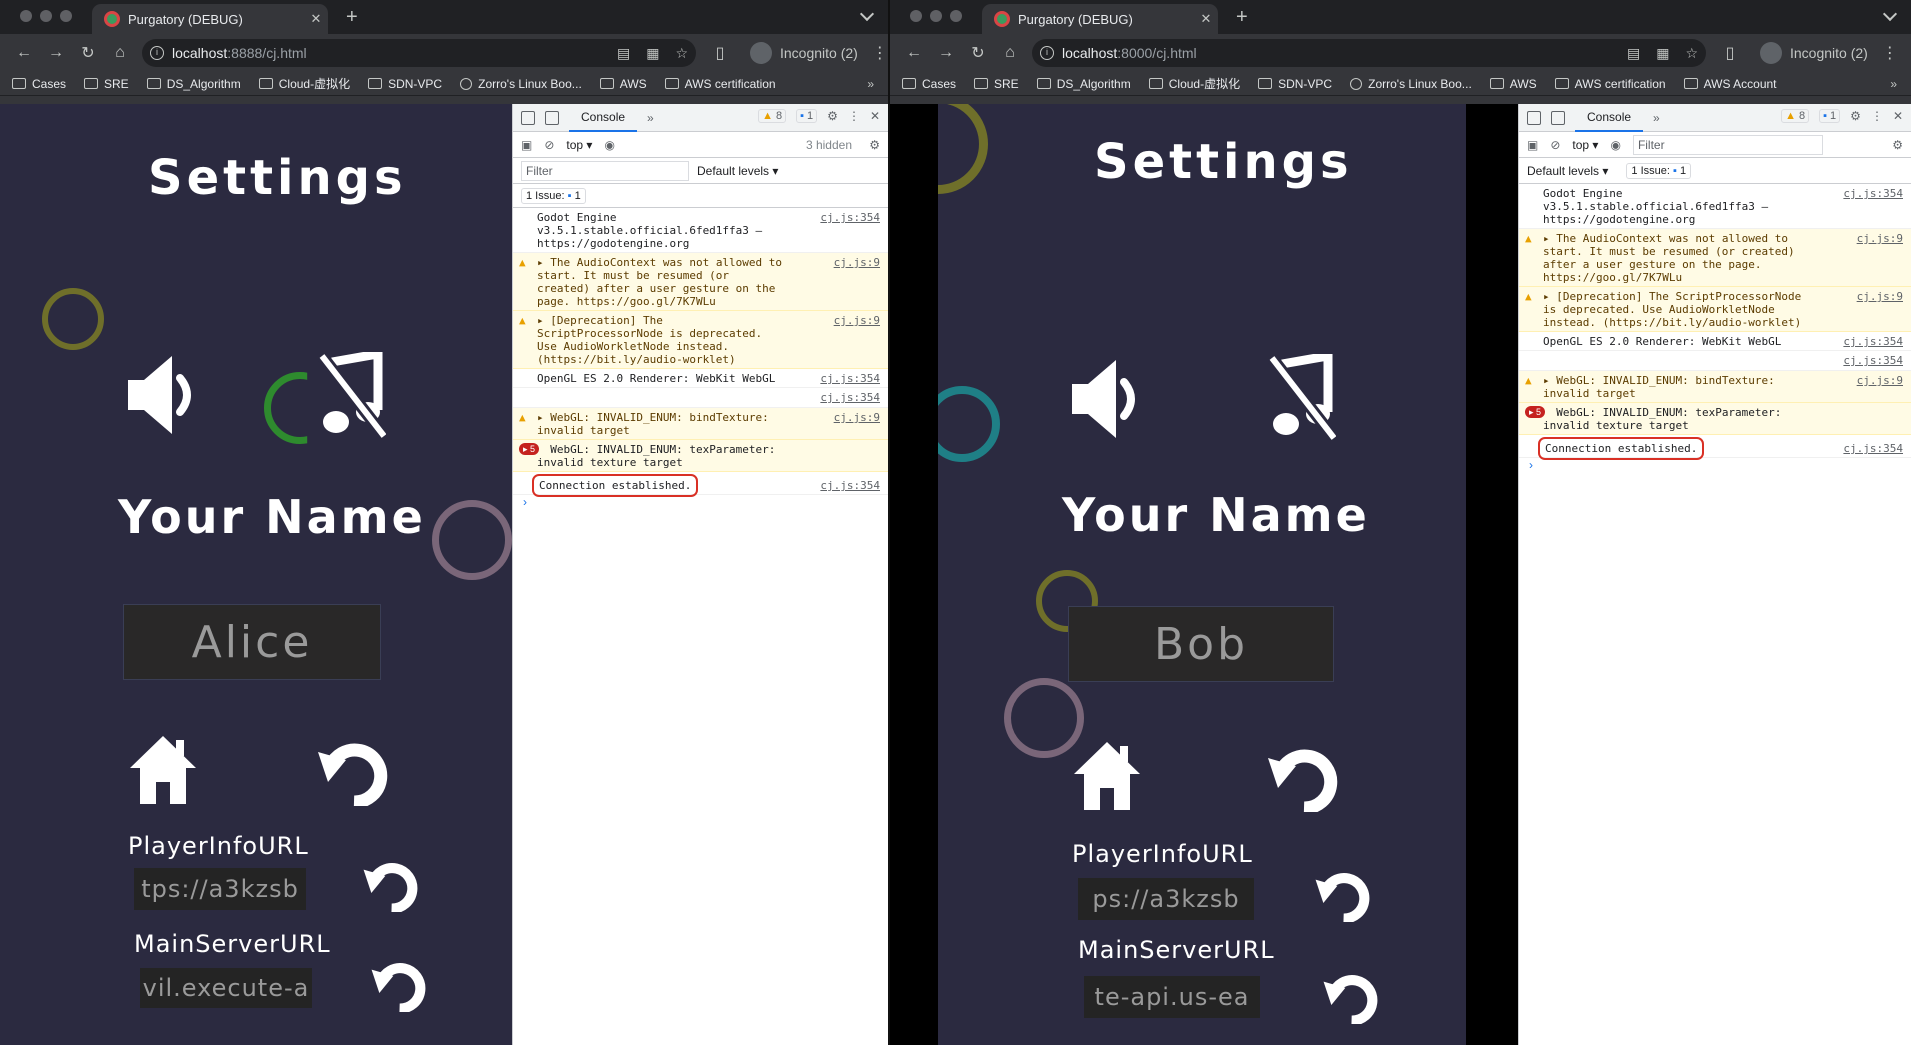 The height and width of the screenshot is (1045, 1911). I want to click on close-devtools-icon: ✕, so click(875, 116).